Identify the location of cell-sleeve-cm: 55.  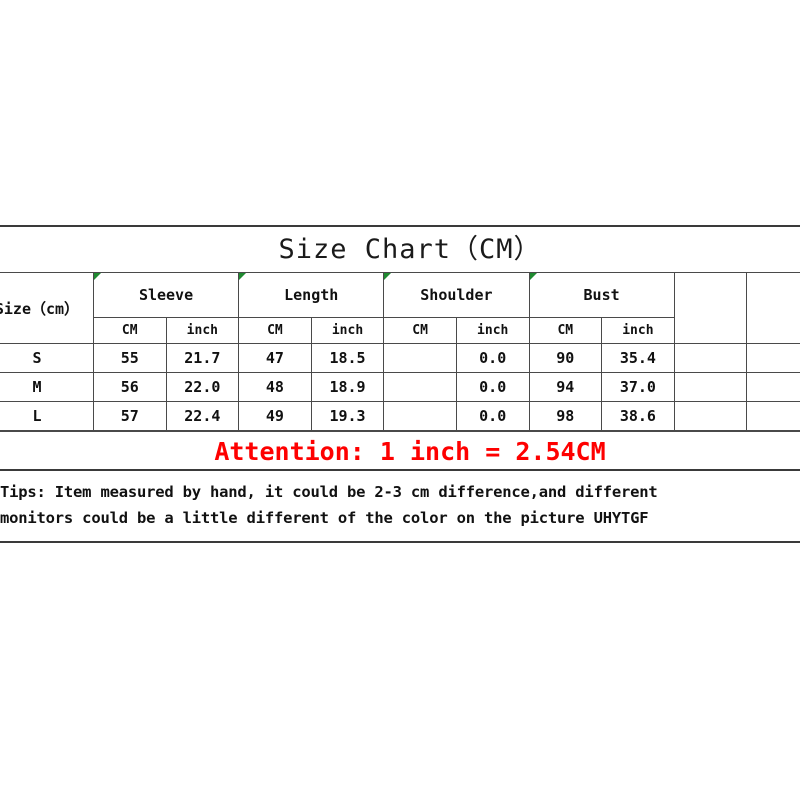
(129, 358).